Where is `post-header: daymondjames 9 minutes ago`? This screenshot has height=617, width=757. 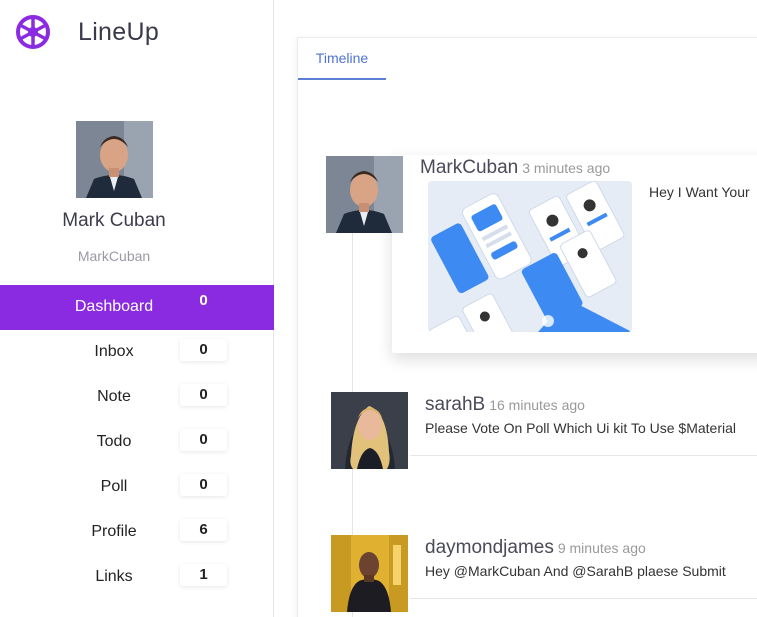 post-header: daymondjames 9 minutes ago is located at coordinates (535, 548).